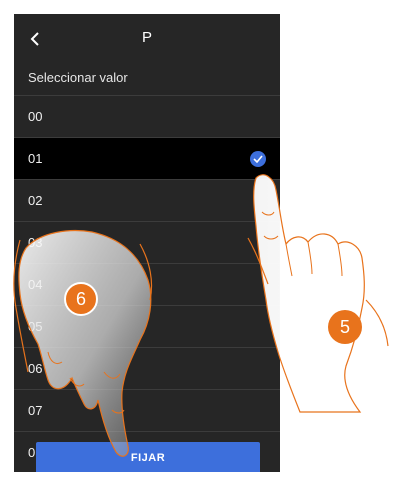 The width and height of the screenshot is (396, 484). I want to click on check-icon, so click(258, 159).